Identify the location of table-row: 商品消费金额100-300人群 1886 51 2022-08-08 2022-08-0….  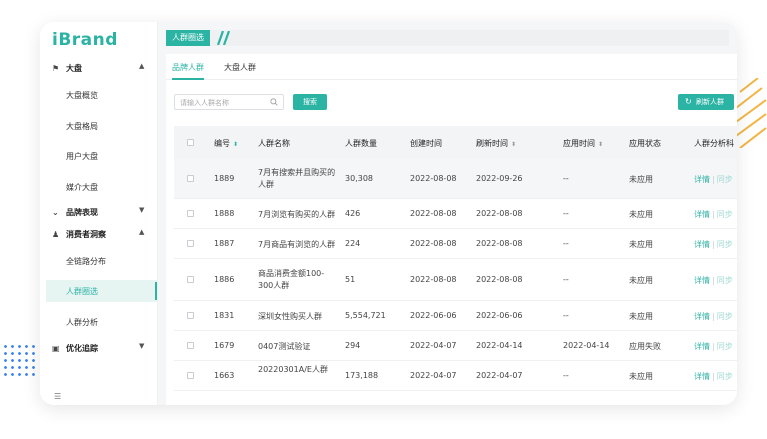
(455, 280).